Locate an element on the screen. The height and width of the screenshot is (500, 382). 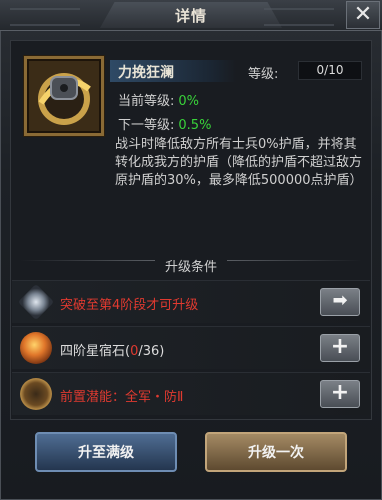
star-stone-label: 四阶星宿石( is located at coordinates (95, 351).